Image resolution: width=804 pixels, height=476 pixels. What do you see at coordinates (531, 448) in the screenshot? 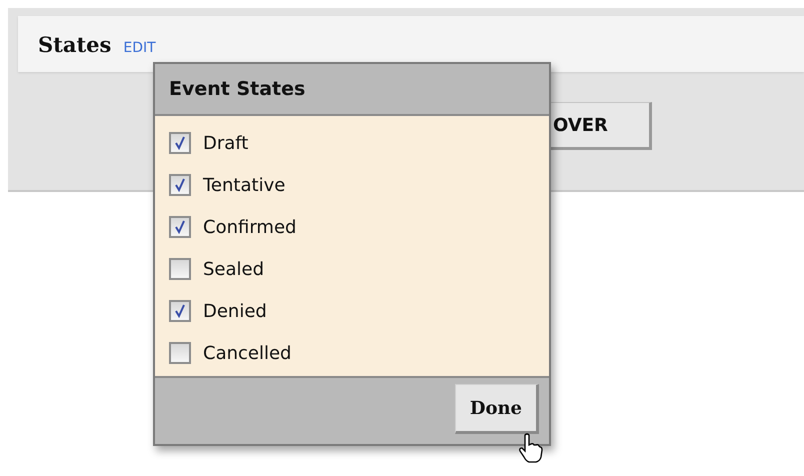
I see `hand-cursor-icon` at bounding box center [531, 448].